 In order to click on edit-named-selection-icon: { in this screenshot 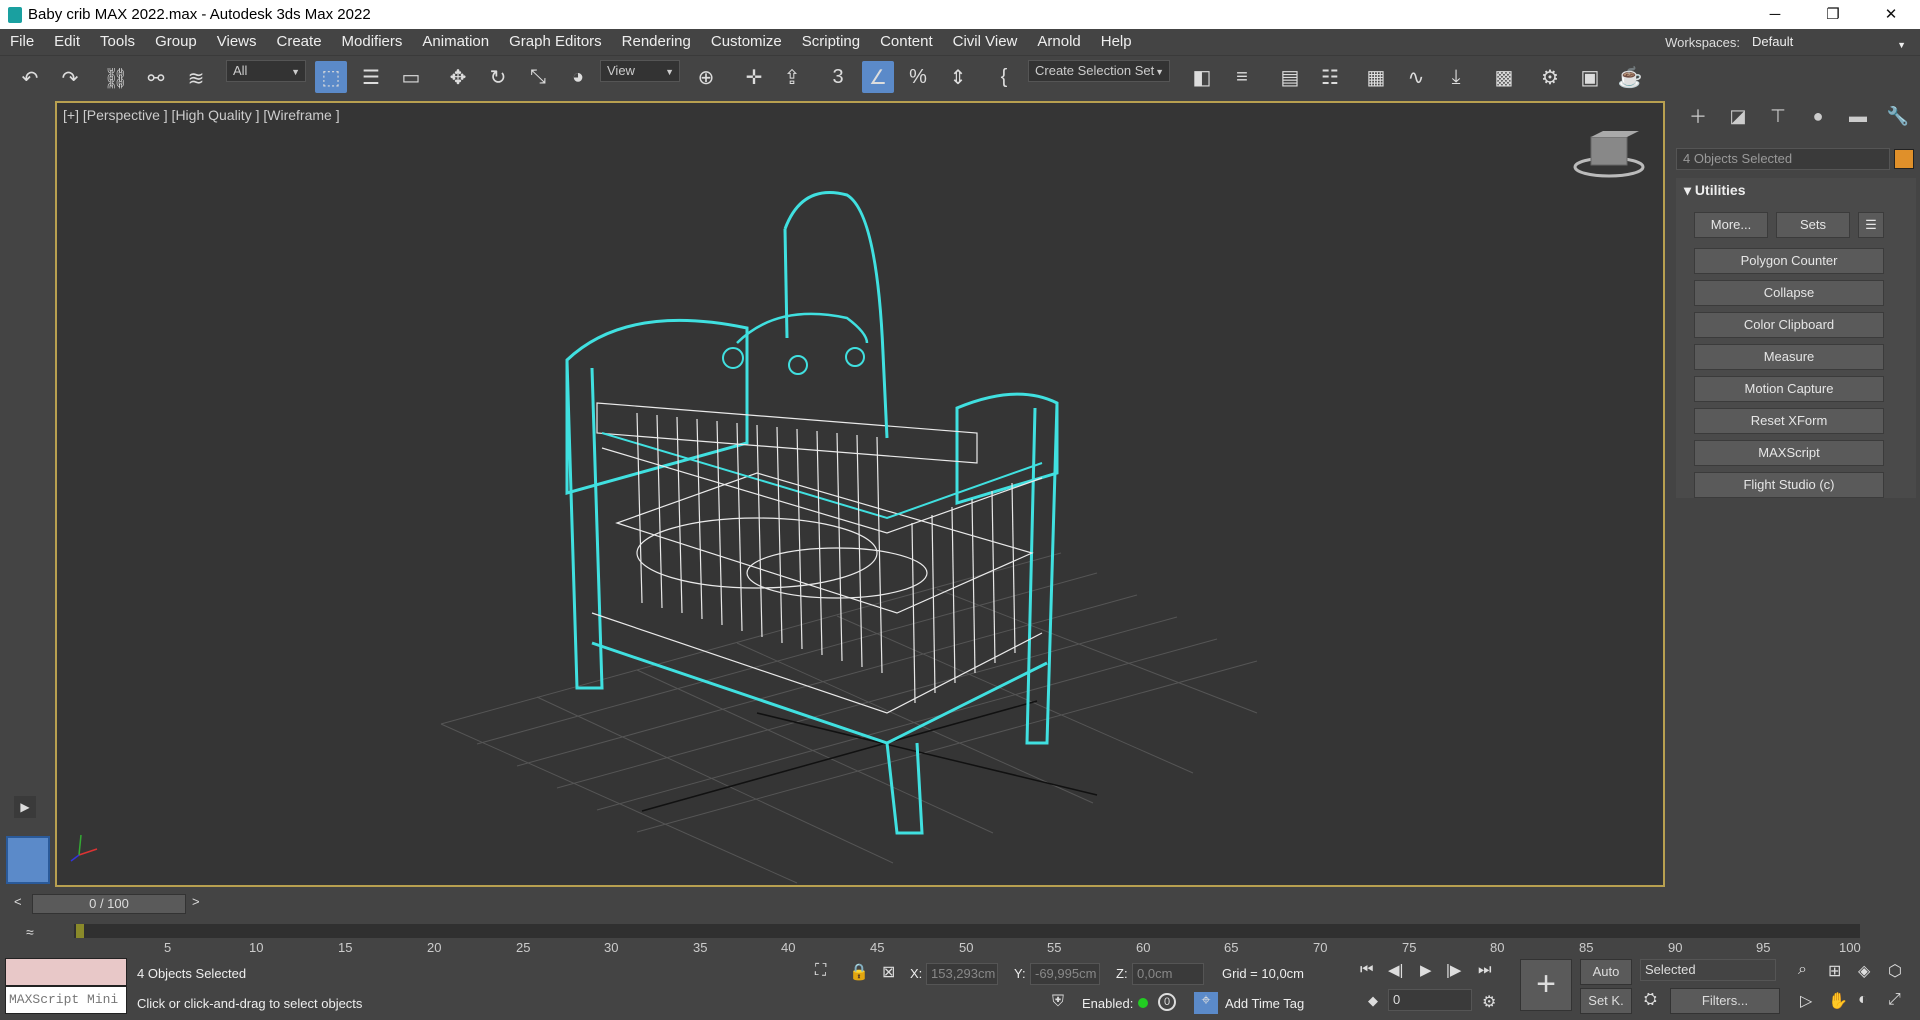, I will do `click(1004, 77)`.